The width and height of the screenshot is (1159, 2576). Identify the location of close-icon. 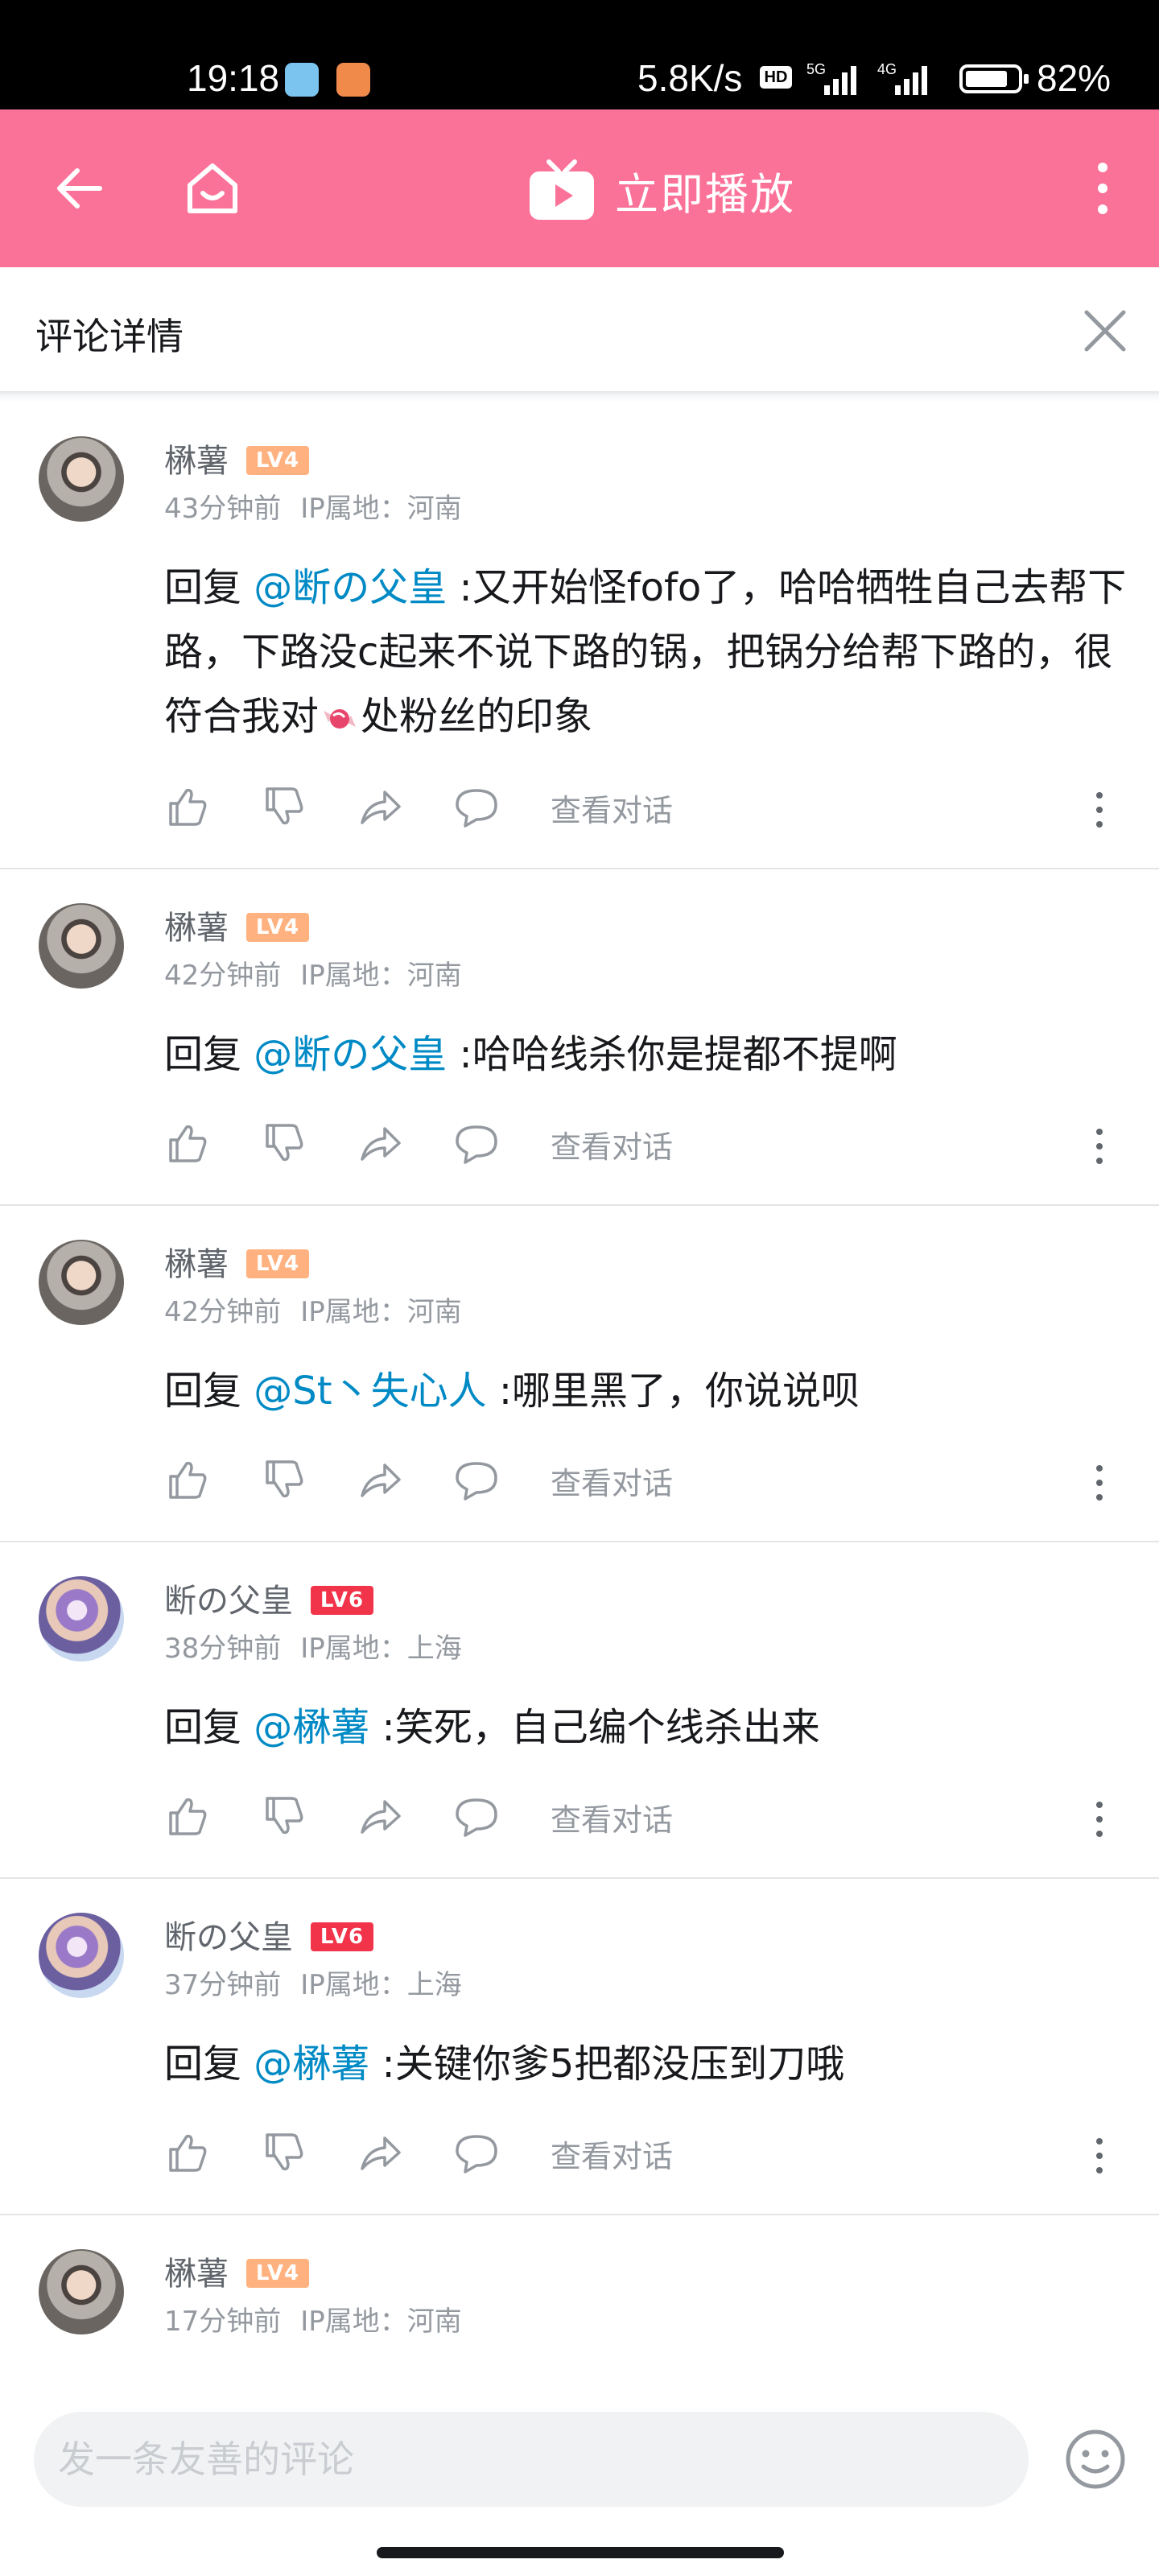
(1105, 331).